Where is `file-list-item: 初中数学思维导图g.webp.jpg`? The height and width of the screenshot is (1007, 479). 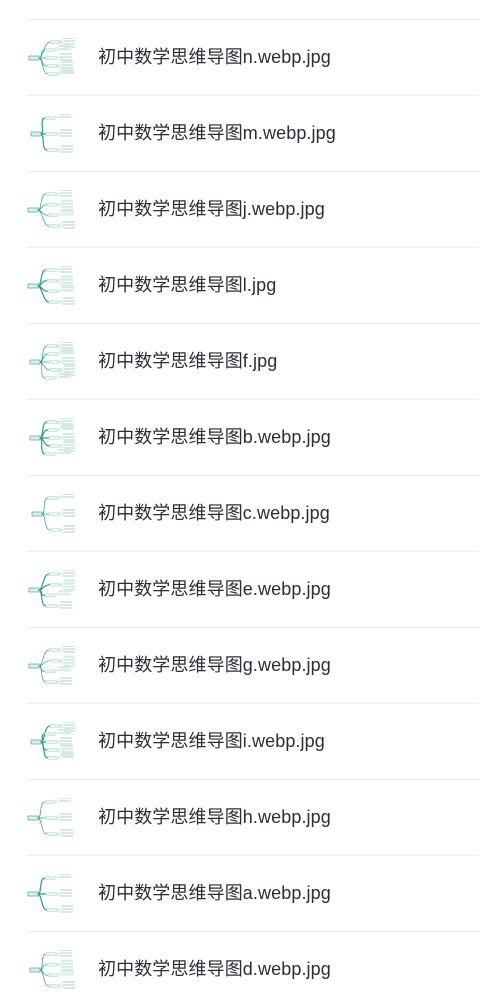
file-list-item: 初中数学思维导图g.webp.jpg is located at coordinates (253, 665).